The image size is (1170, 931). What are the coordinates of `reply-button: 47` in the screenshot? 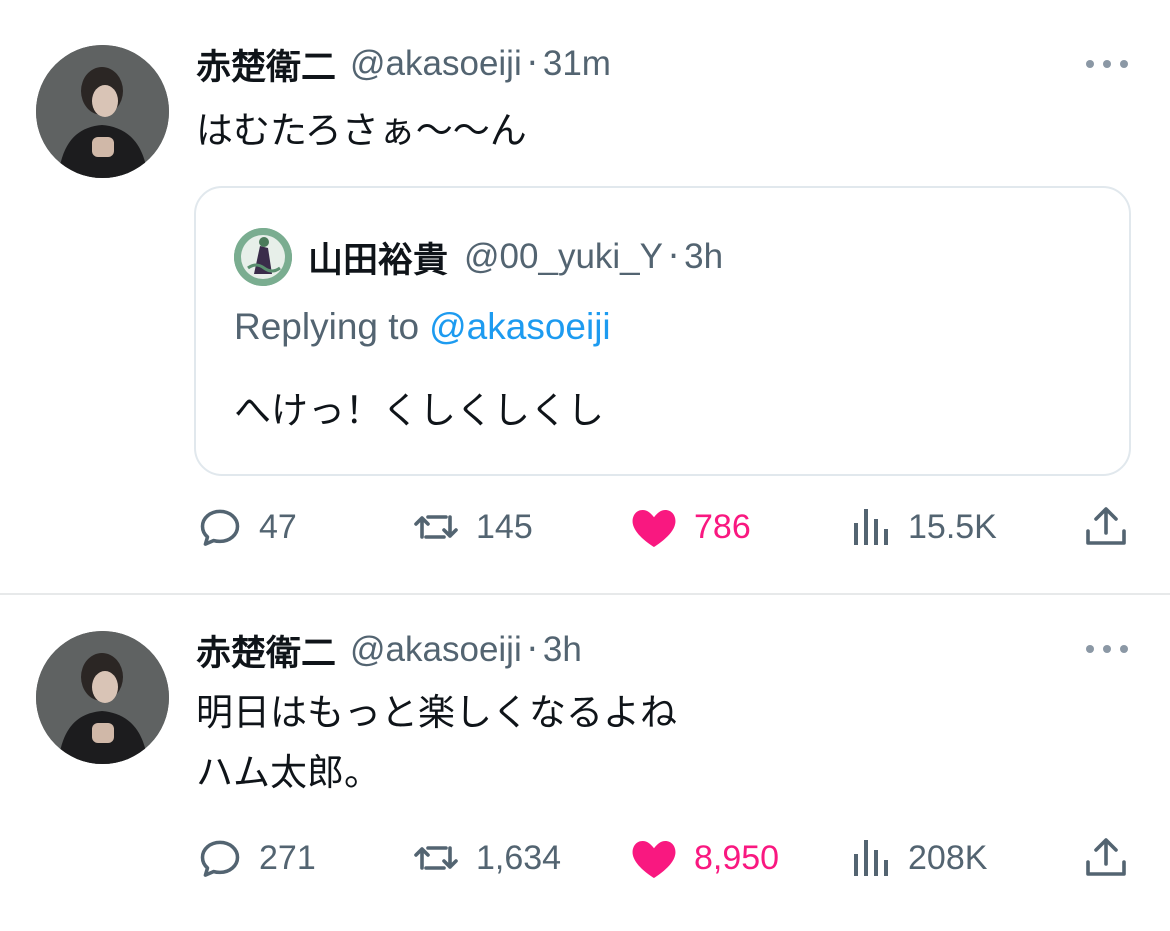 It's located at (246, 527).